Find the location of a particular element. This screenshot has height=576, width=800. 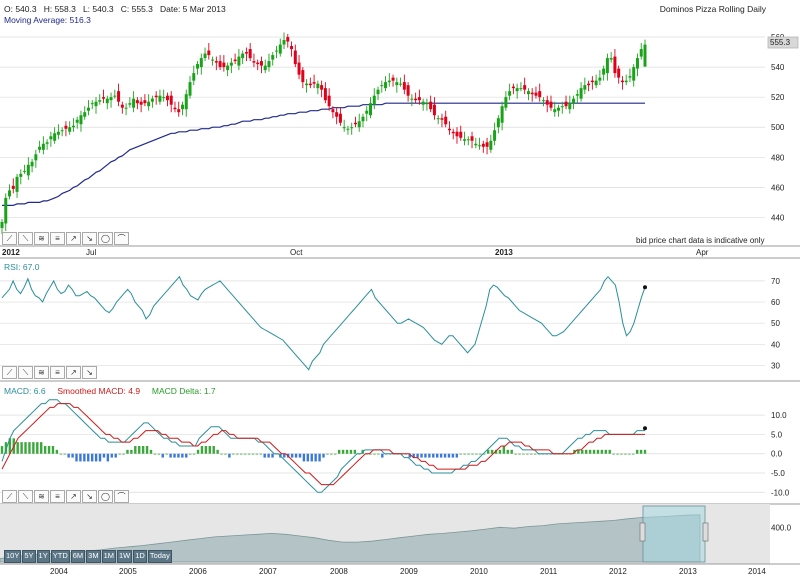

range-button-6m: 6M is located at coordinates (78, 556).